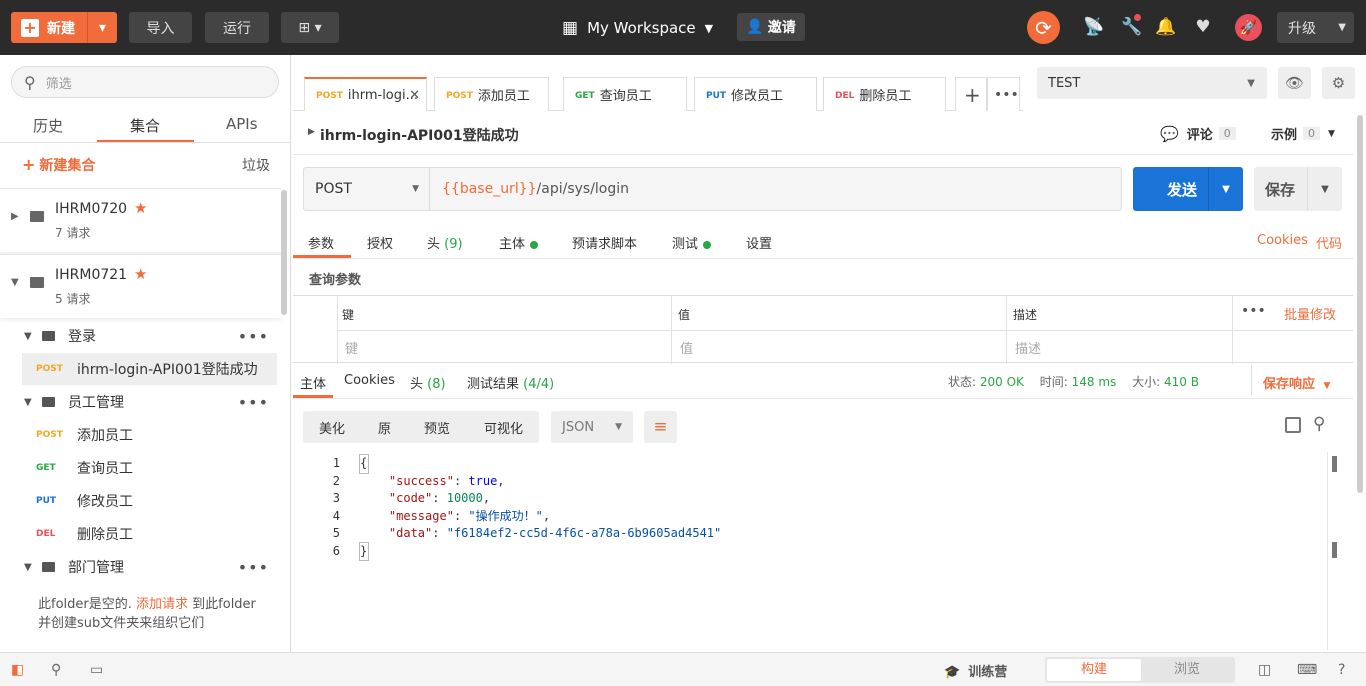 The width and height of the screenshot is (1366, 686). I want to click on request-tab: POST 添加员工, so click(491, 94).